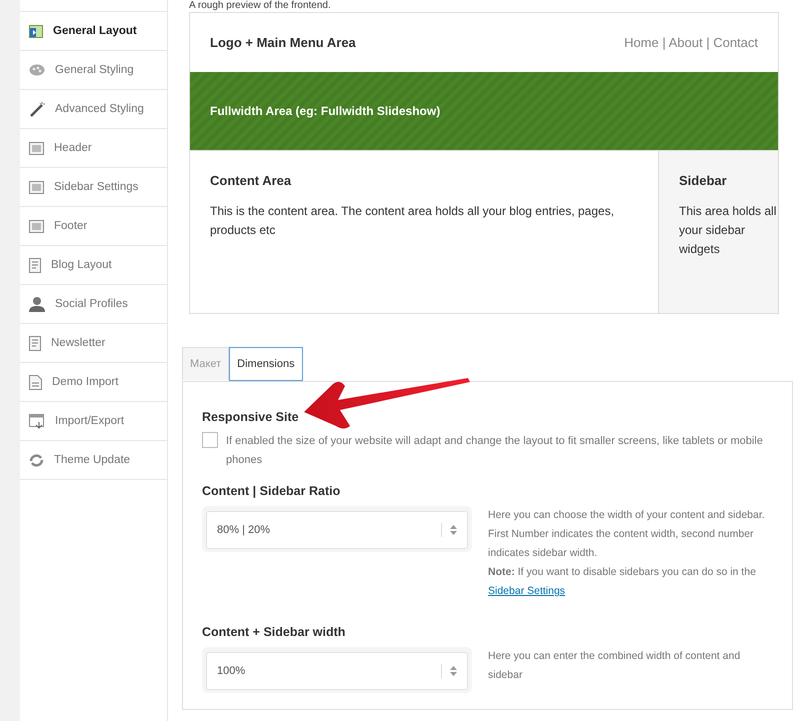 This screenshot has height=721, width=803. What do you see at coordinates (93, 421) in the screenshot?
I see `sidebar-item: Import/Export` at bounding box center [93, 421].